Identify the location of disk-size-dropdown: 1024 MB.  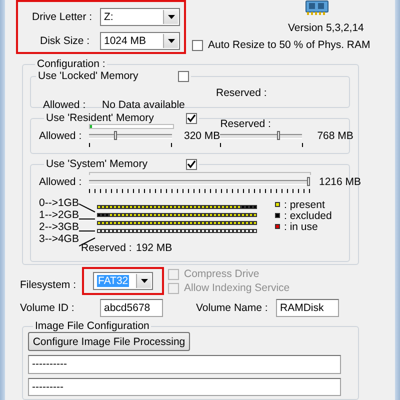
(140, 41).